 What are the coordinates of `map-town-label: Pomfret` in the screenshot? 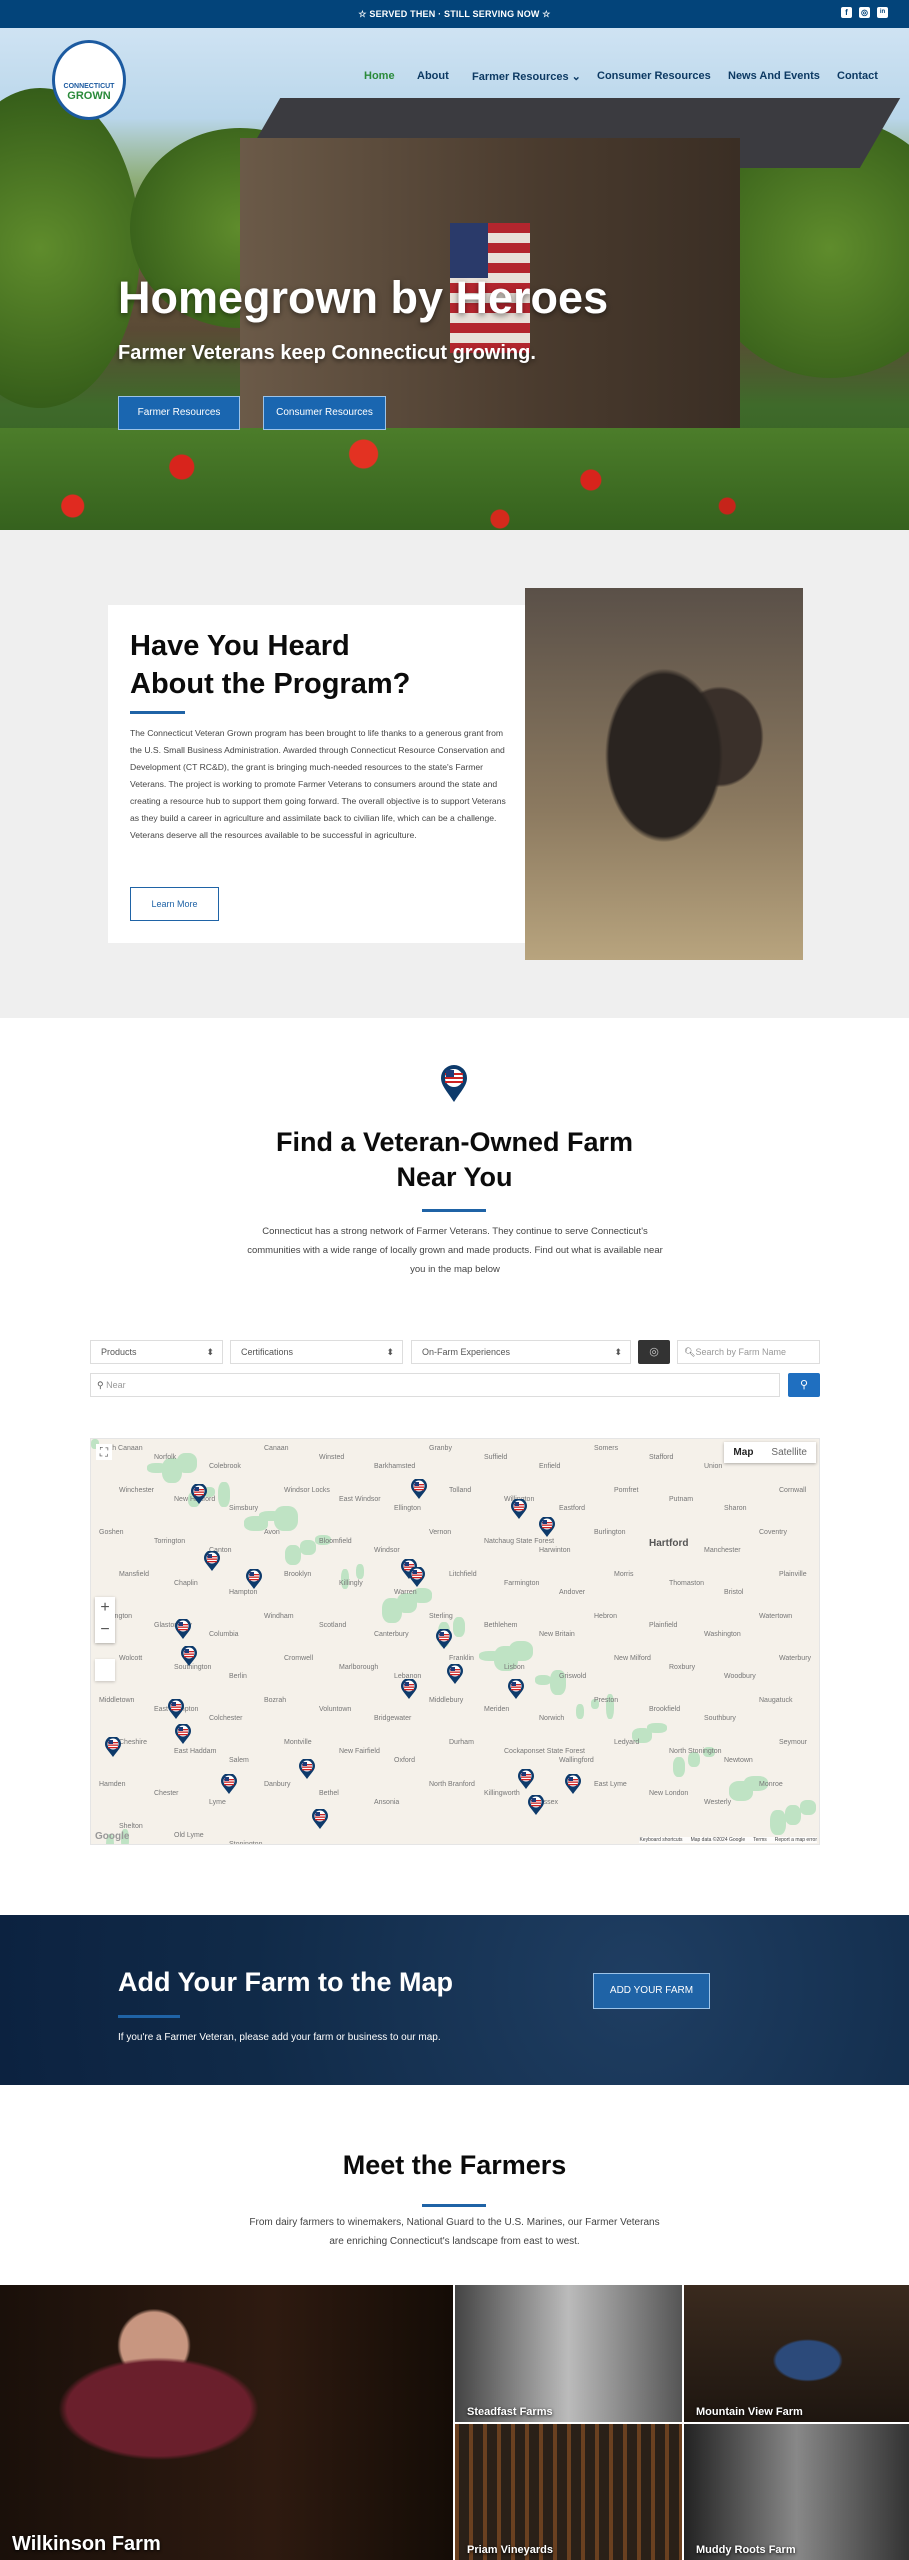 It's located at (626, 1490).